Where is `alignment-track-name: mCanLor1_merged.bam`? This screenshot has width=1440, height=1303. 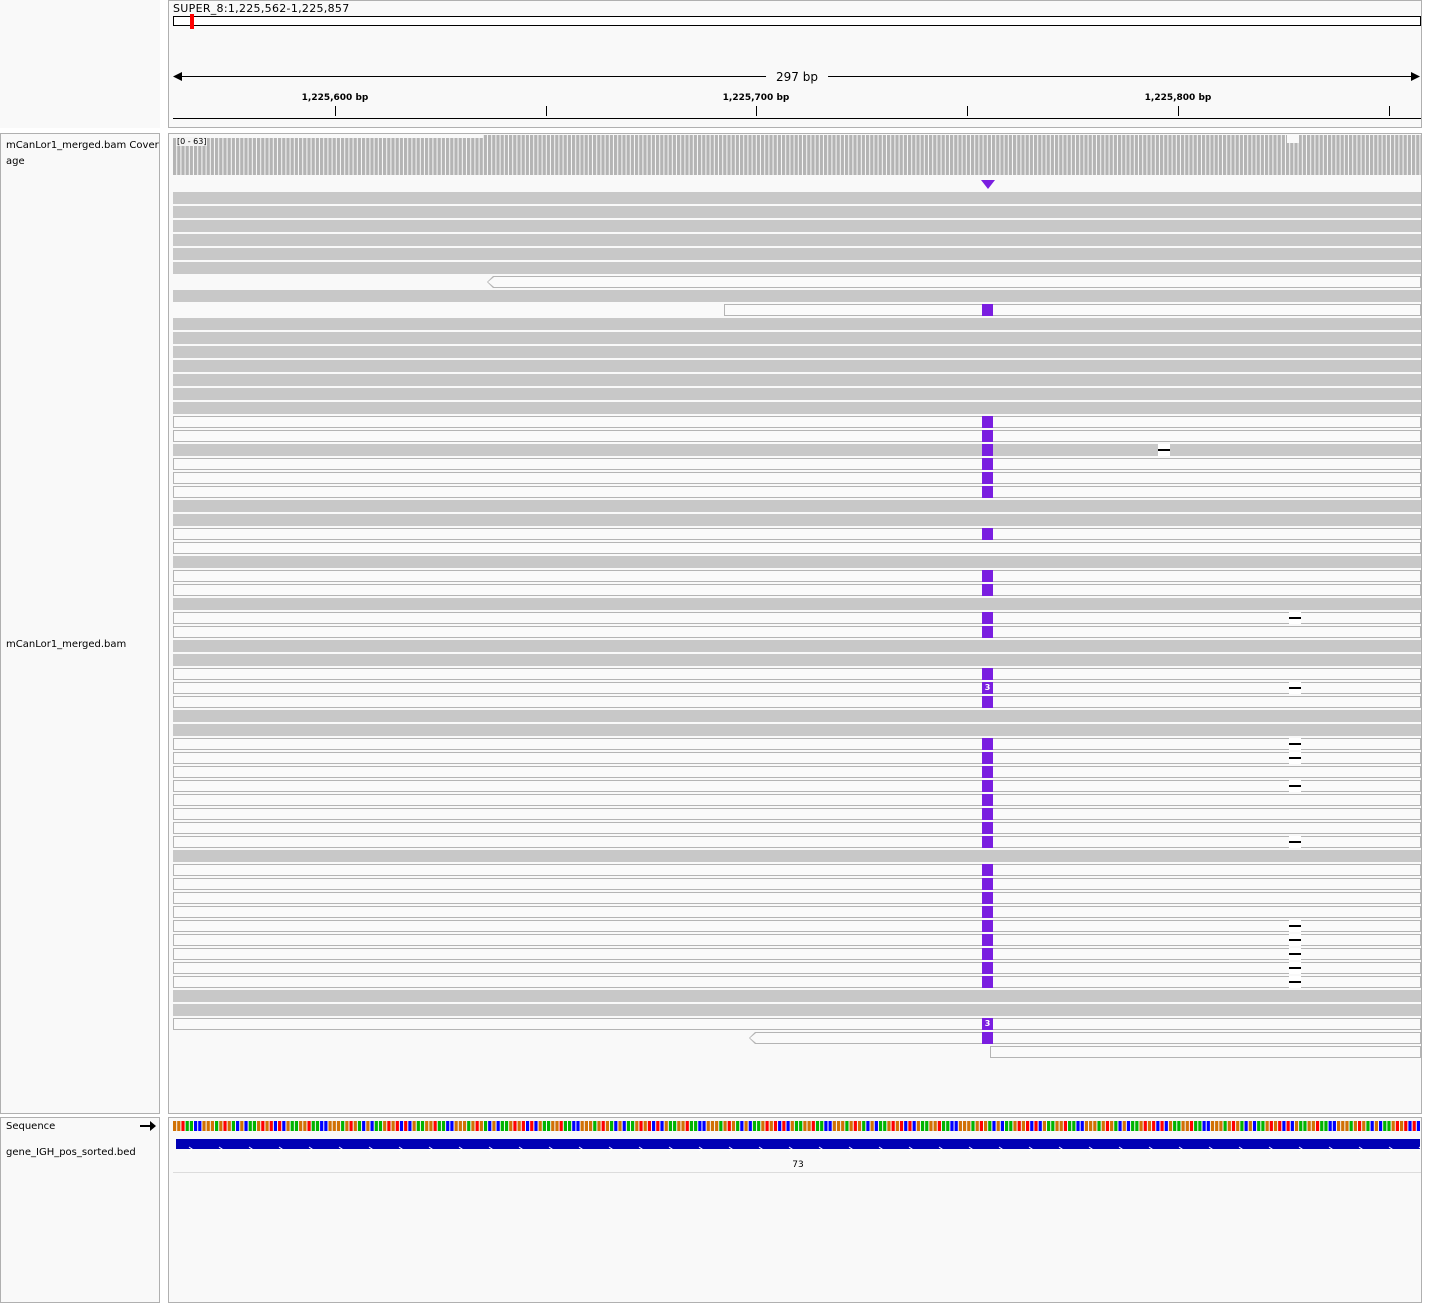
alignment-track-name: mCanLor1_merged.bam is located at coordinates (66, 645).